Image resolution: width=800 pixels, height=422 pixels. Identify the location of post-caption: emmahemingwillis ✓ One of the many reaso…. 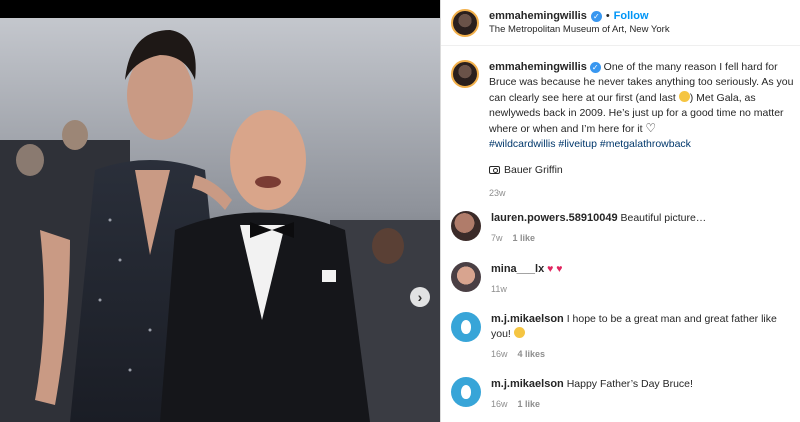
(623, 130).